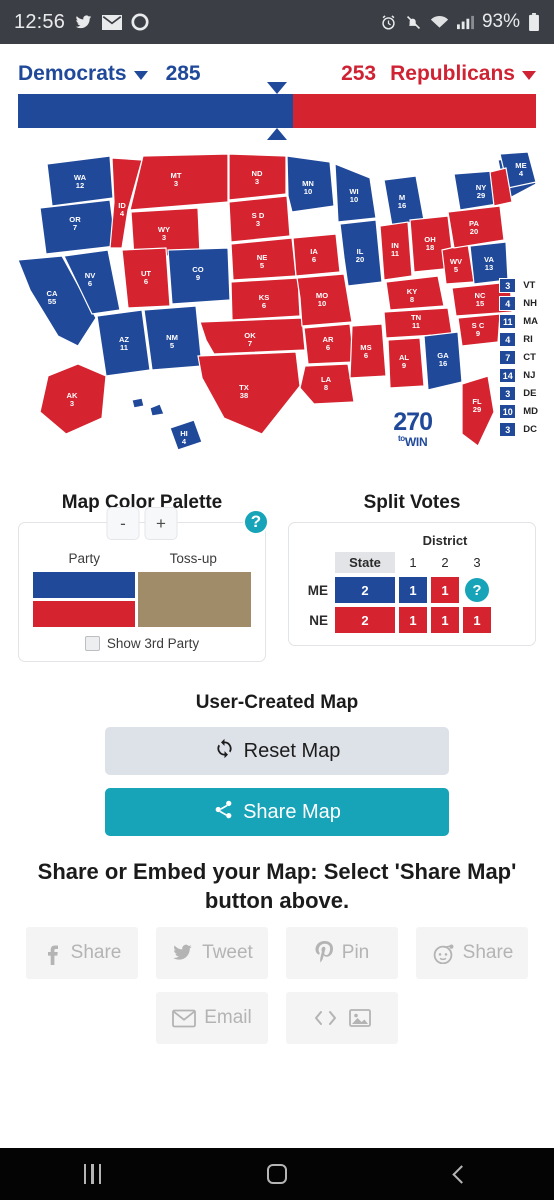  Describe the element at coordinates (92, 643) in the screenshot. I see `show-third-party-checkbox` at that location.